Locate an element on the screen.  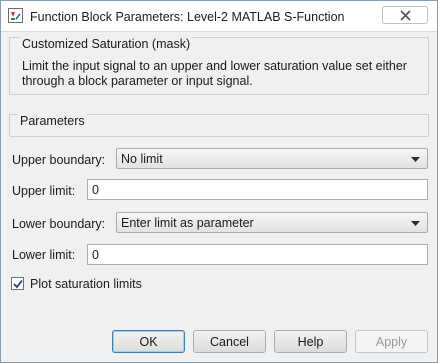
lower-boundary-select: Enter limit as parameter is located at coordinates (272, 222).